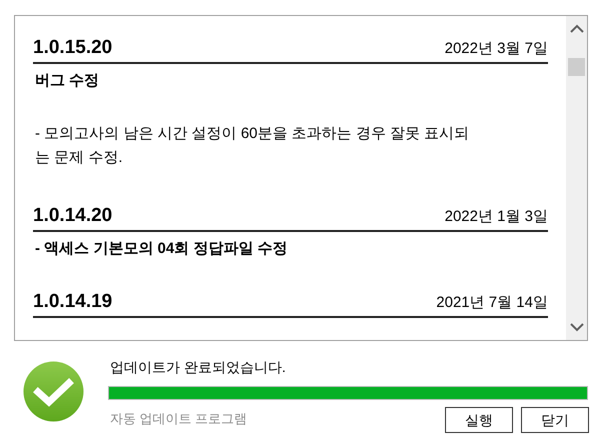 This screenshot has width=595, height=444. Describe the element at coordinates (72, 216) in the screenshot. I see `version-number: 1.0.14.20` at that location.